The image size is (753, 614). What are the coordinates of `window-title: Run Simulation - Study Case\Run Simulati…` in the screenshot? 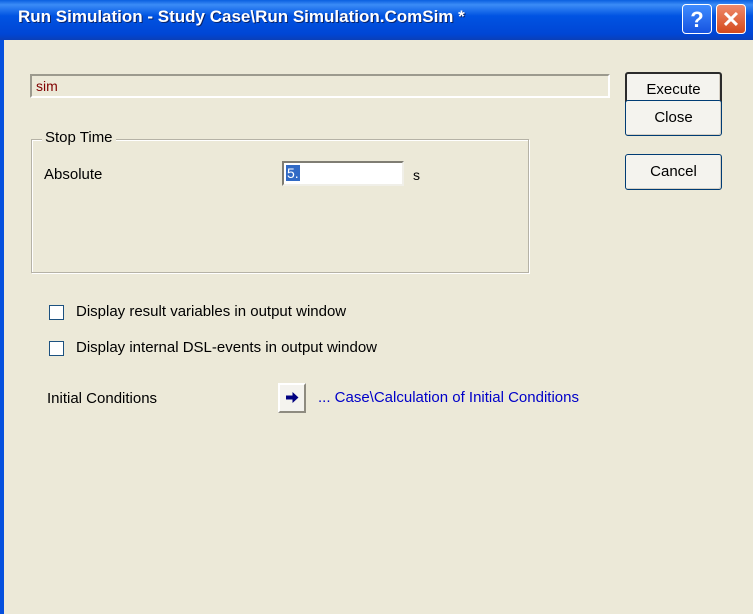 It's located at (241, 16).